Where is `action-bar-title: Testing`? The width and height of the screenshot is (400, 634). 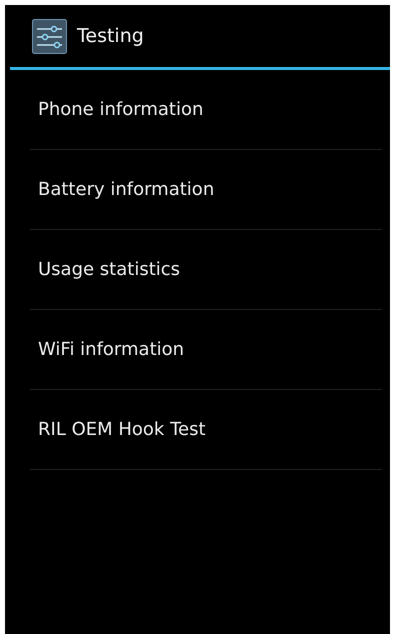 action-bar-title: Testing is located at coordinates (110, 36).